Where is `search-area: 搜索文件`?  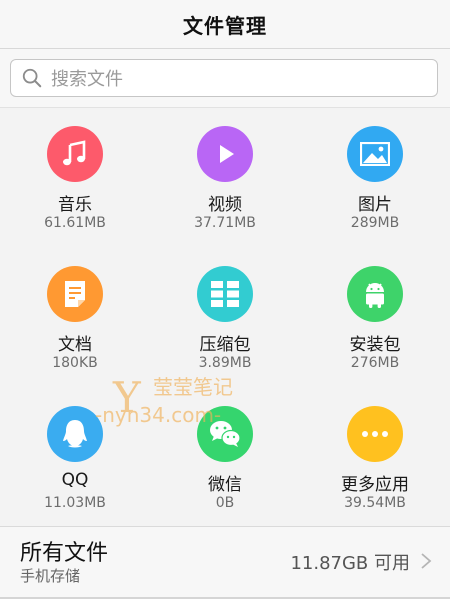 search-area: 搜索文件 is located at coordinates (225, 78).